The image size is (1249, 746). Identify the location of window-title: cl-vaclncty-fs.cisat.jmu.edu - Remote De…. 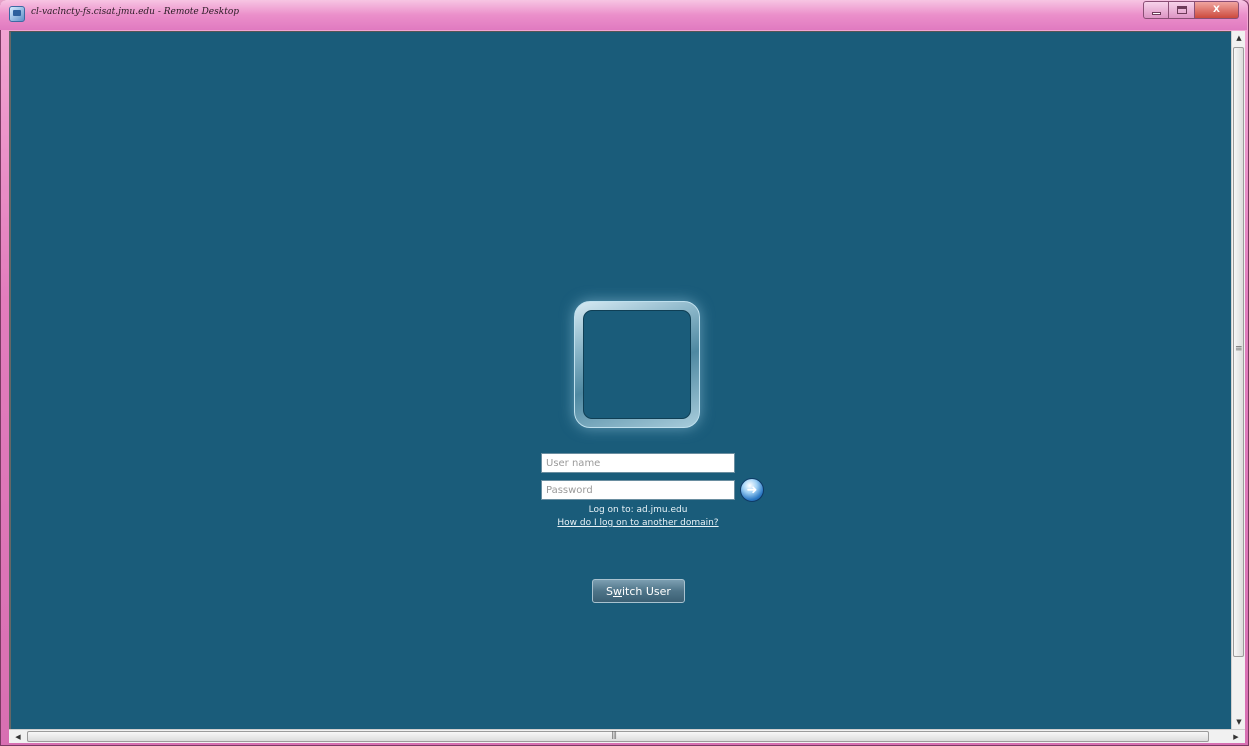
(135, 12).